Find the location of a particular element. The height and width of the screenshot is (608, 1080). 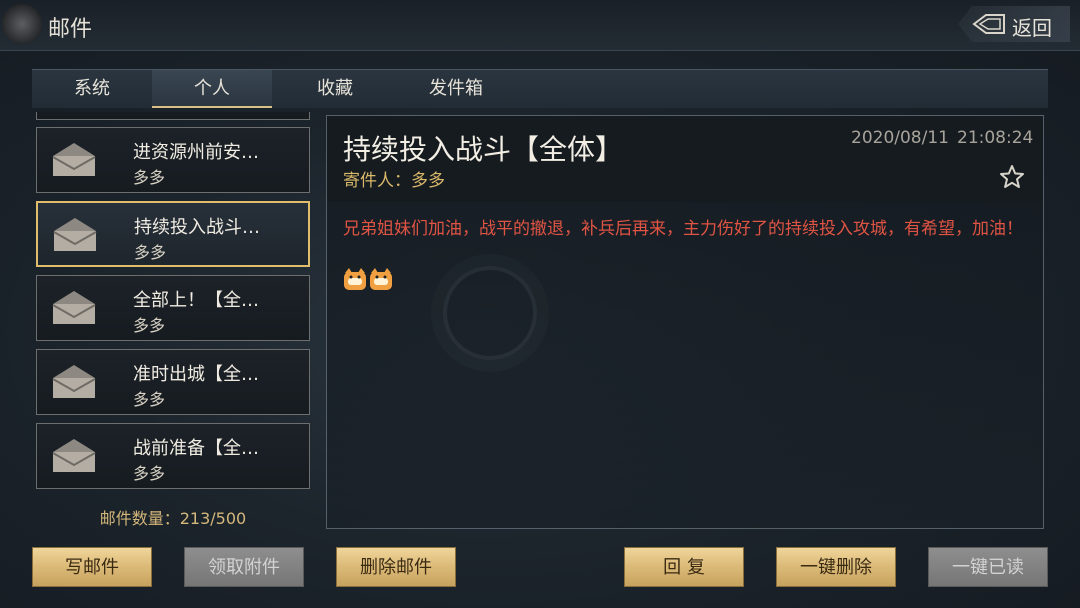

mark-all-read-button: 一键已读 is located at coordinates (988, 567).